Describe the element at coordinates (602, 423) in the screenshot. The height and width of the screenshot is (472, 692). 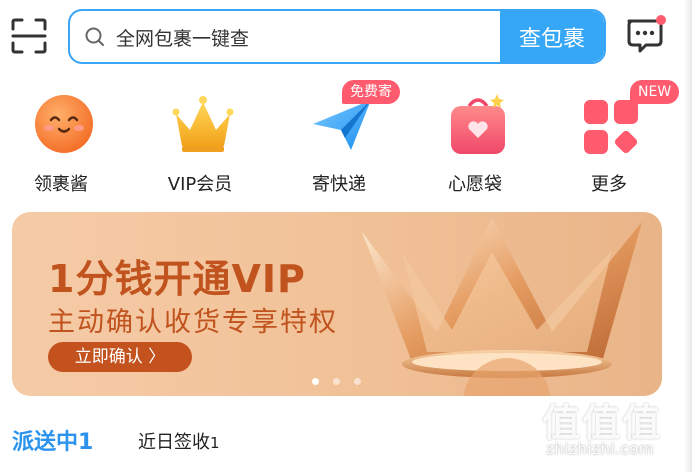
I see `watermark-logo: 值值值` at that location.